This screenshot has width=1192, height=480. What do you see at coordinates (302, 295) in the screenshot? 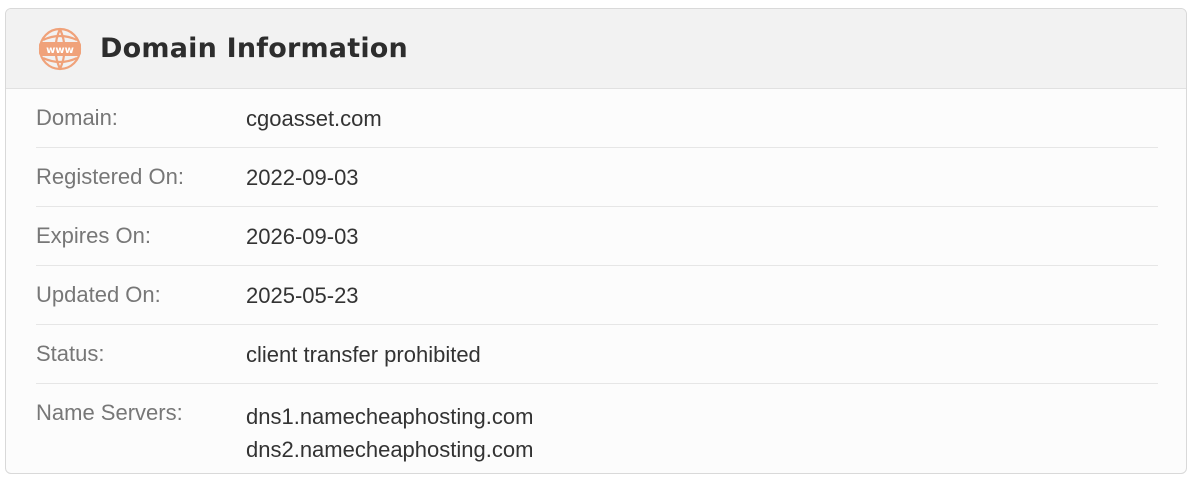
I see `updated-on-value: 2025-05-23` at bounding box center [302, 295].